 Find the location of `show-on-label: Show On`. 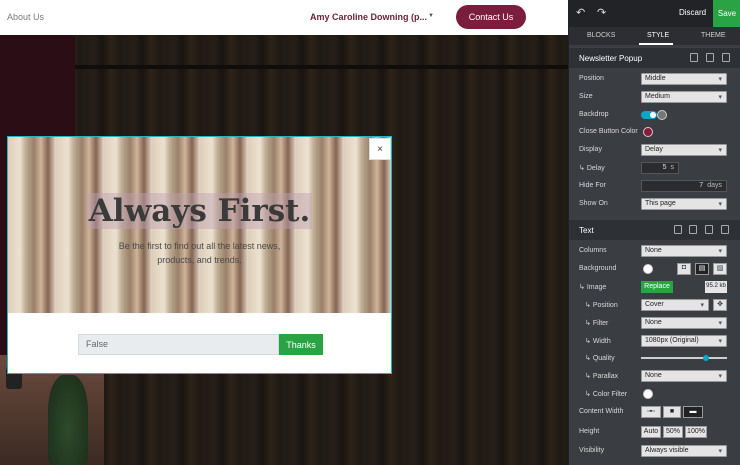

show-on-label: Show On is located at coordinates (593, 203).